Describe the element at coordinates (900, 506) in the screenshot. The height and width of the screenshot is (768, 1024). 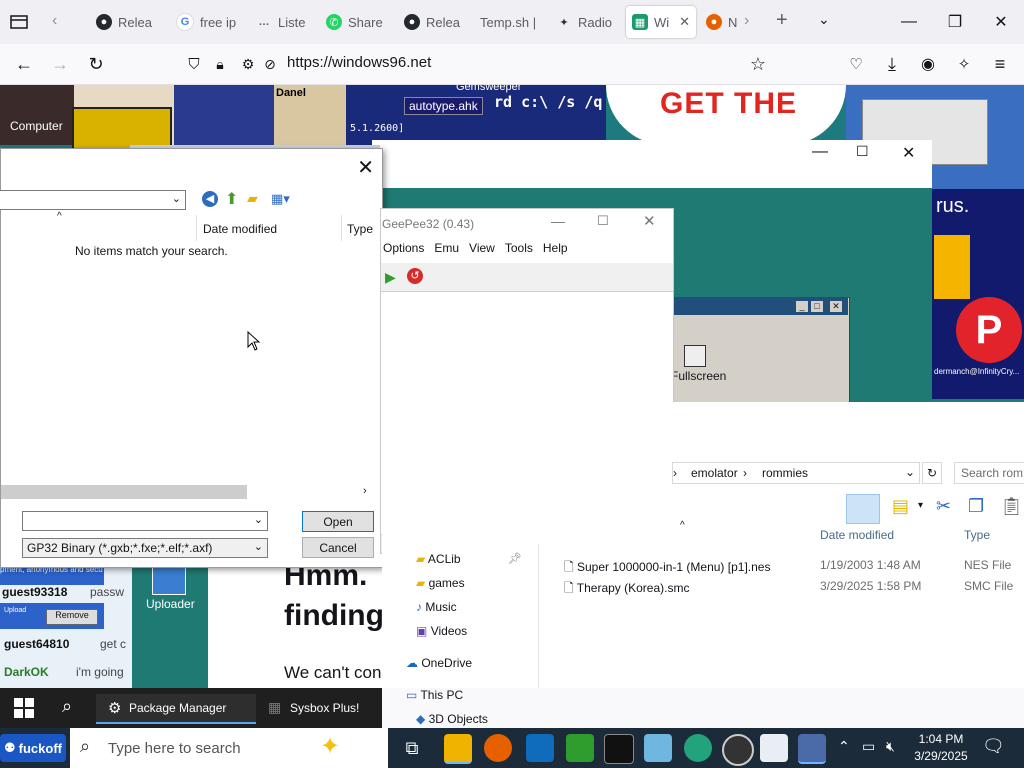
I see `properties-icon: ▤` at that location.